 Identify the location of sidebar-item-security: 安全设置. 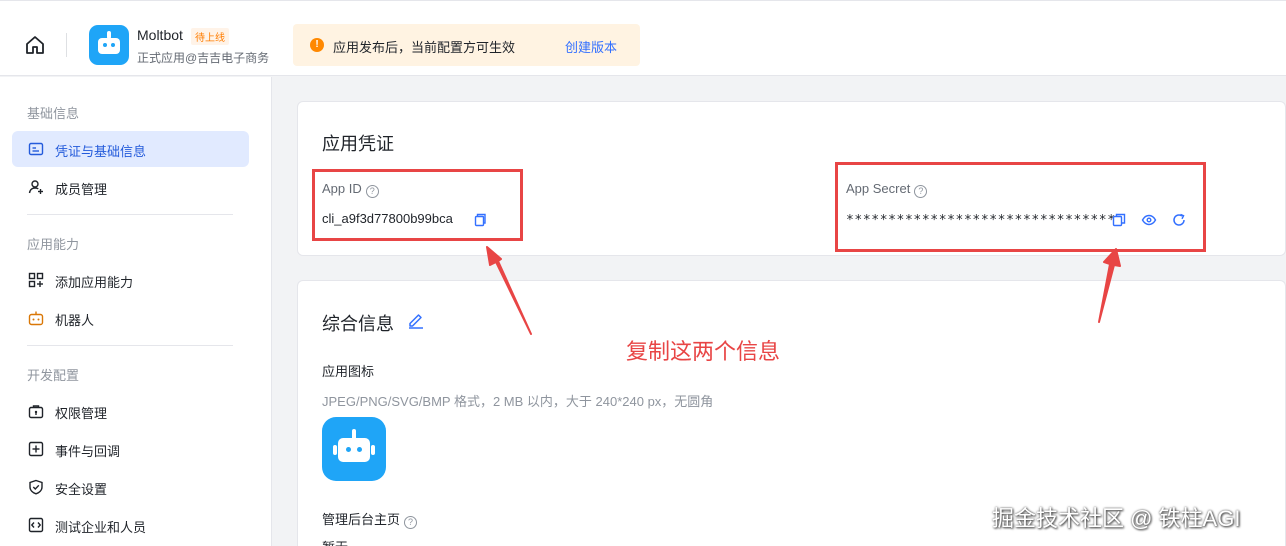
(130, 487).